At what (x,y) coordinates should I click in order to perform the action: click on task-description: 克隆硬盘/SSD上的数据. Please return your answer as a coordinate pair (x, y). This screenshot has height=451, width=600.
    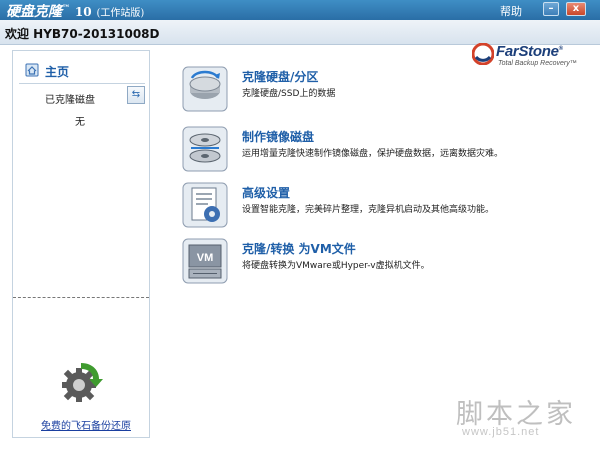
    Looking at the image, I should click on (289, 94).